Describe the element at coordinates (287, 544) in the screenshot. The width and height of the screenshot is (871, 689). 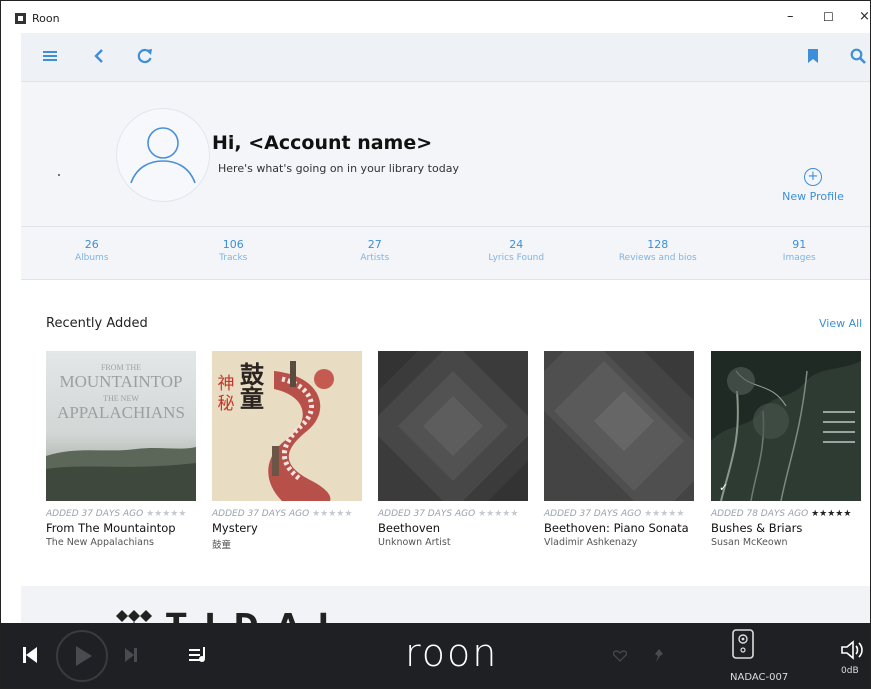
I see `album-artist: 鼓童` at that location.